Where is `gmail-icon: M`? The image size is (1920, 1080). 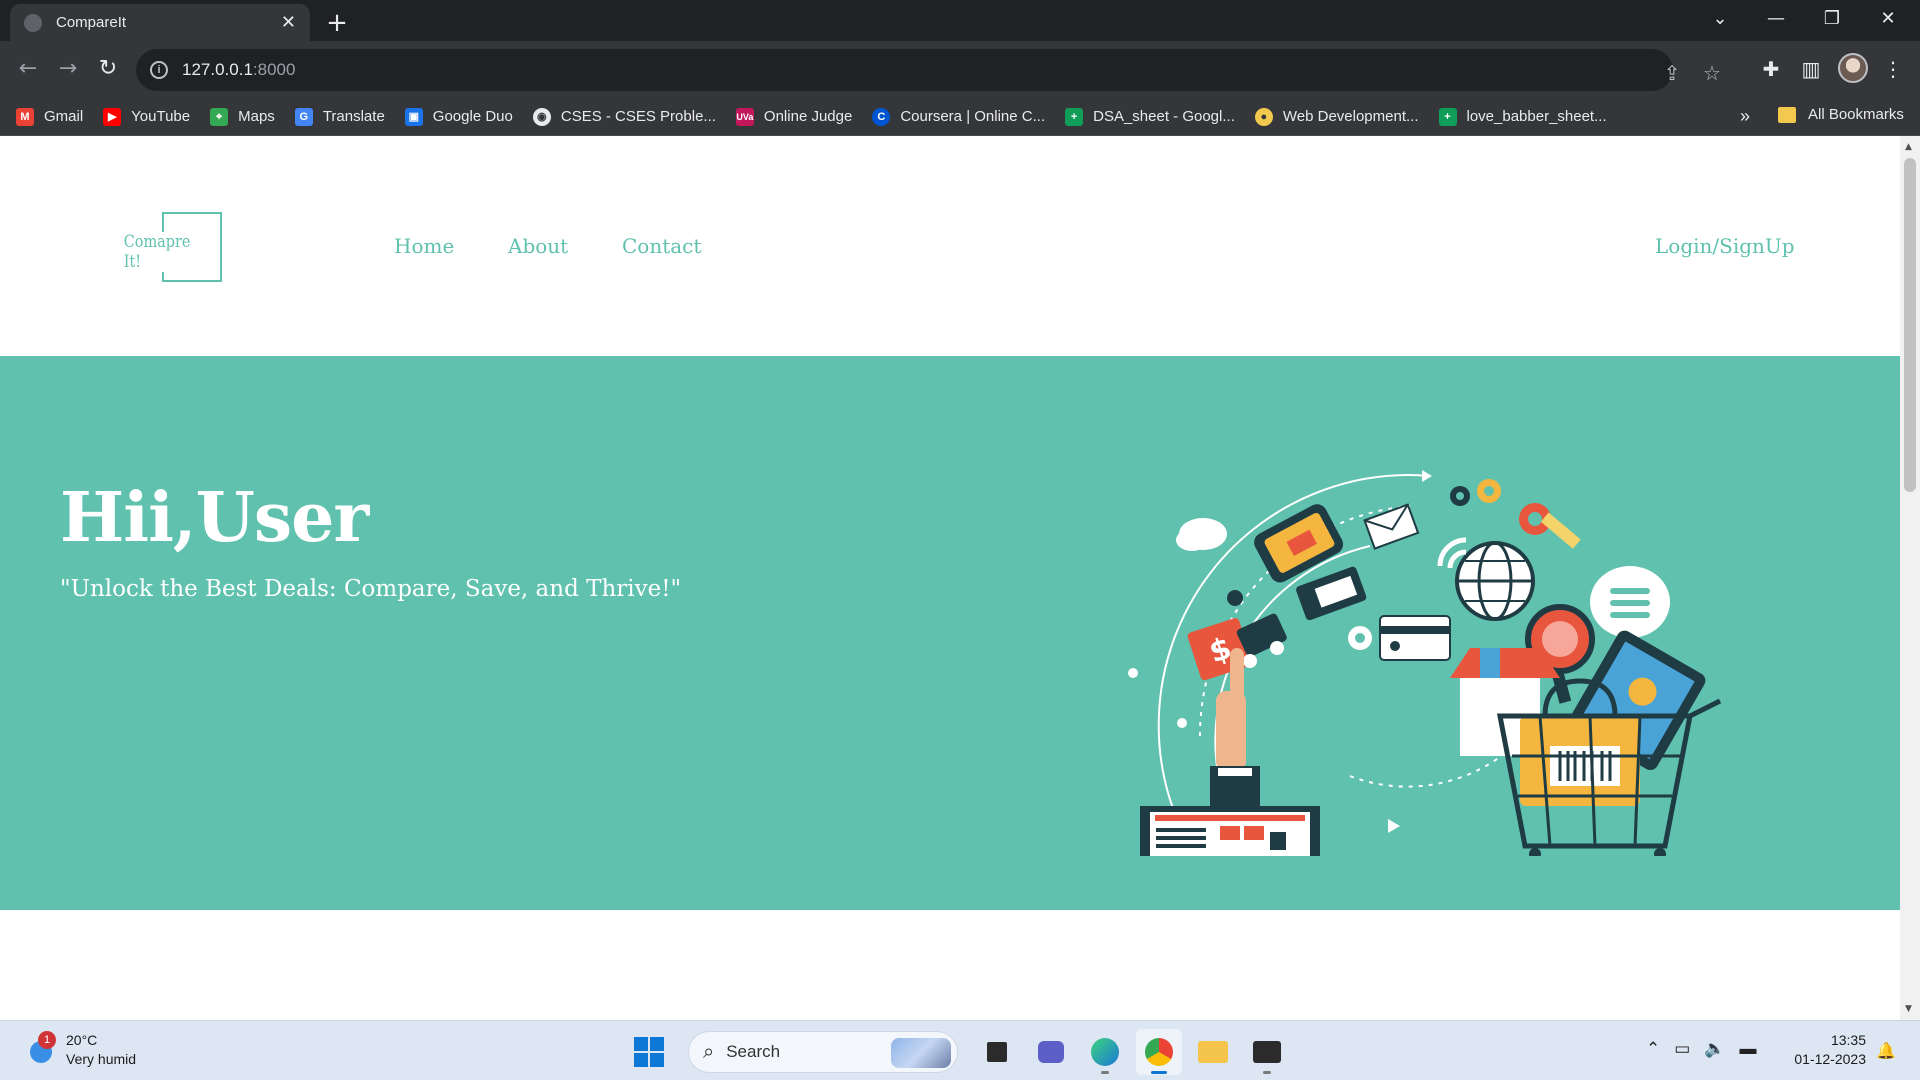
gmail-icon: M is located at coordinates (25, 116).